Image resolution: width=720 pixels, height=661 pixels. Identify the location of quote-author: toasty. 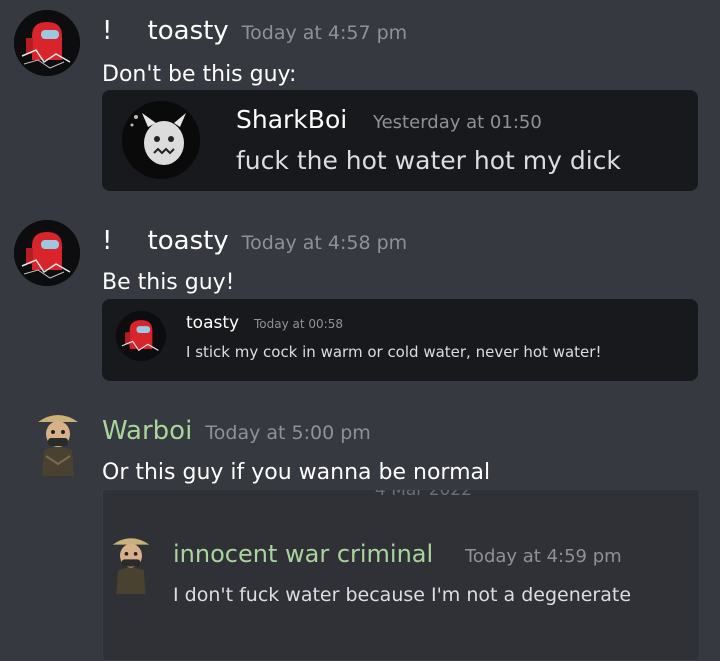
(213, 323).